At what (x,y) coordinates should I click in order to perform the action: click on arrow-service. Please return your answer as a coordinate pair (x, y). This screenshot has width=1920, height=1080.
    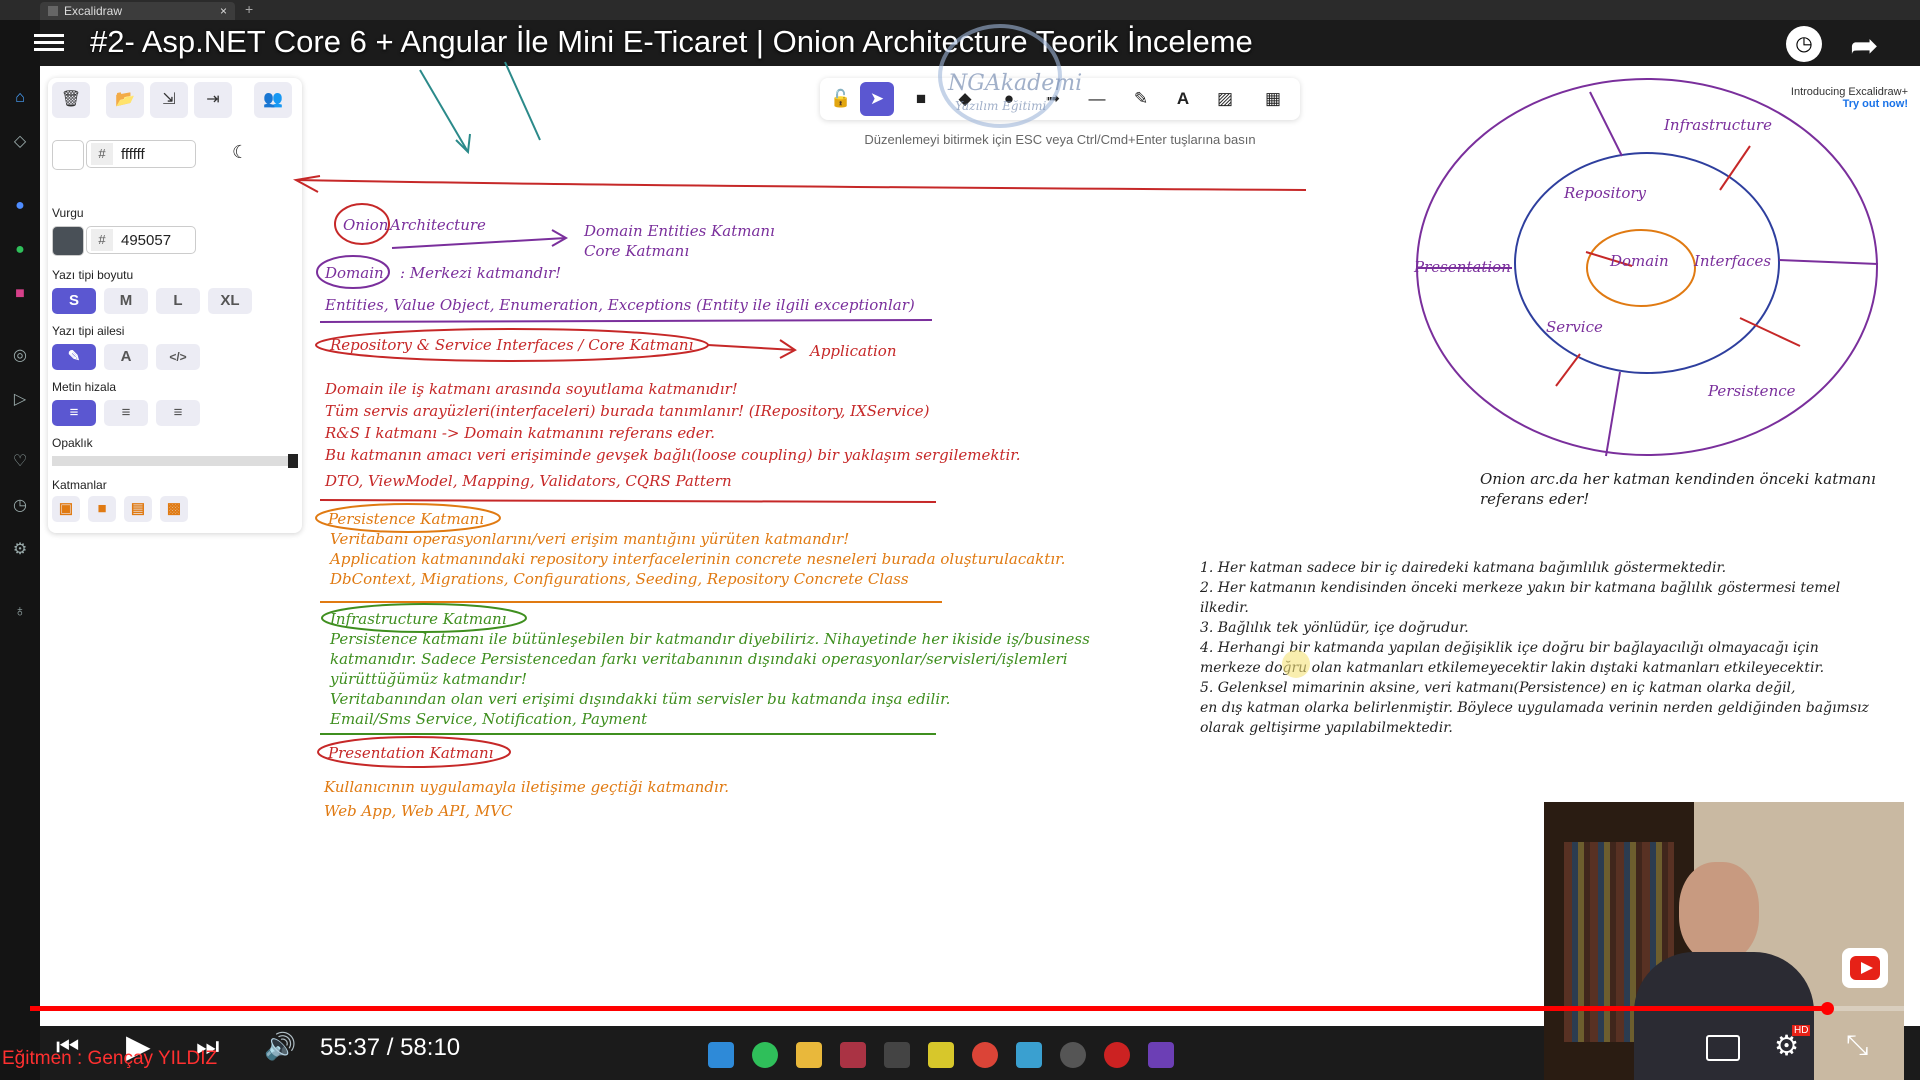
    Looking at the image, I should click on (1568, 370).